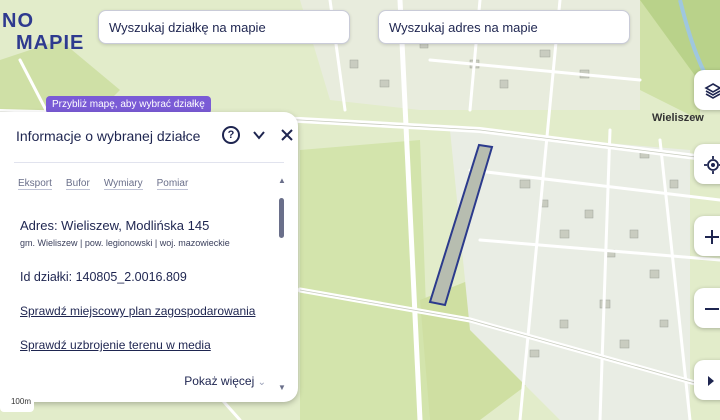 This screenshot has width=720, height=420. What do you see at coordinates (282, 180) in the screenshot?
I see `scroll-up-icon: ▲` at bounding box center [282, 180].